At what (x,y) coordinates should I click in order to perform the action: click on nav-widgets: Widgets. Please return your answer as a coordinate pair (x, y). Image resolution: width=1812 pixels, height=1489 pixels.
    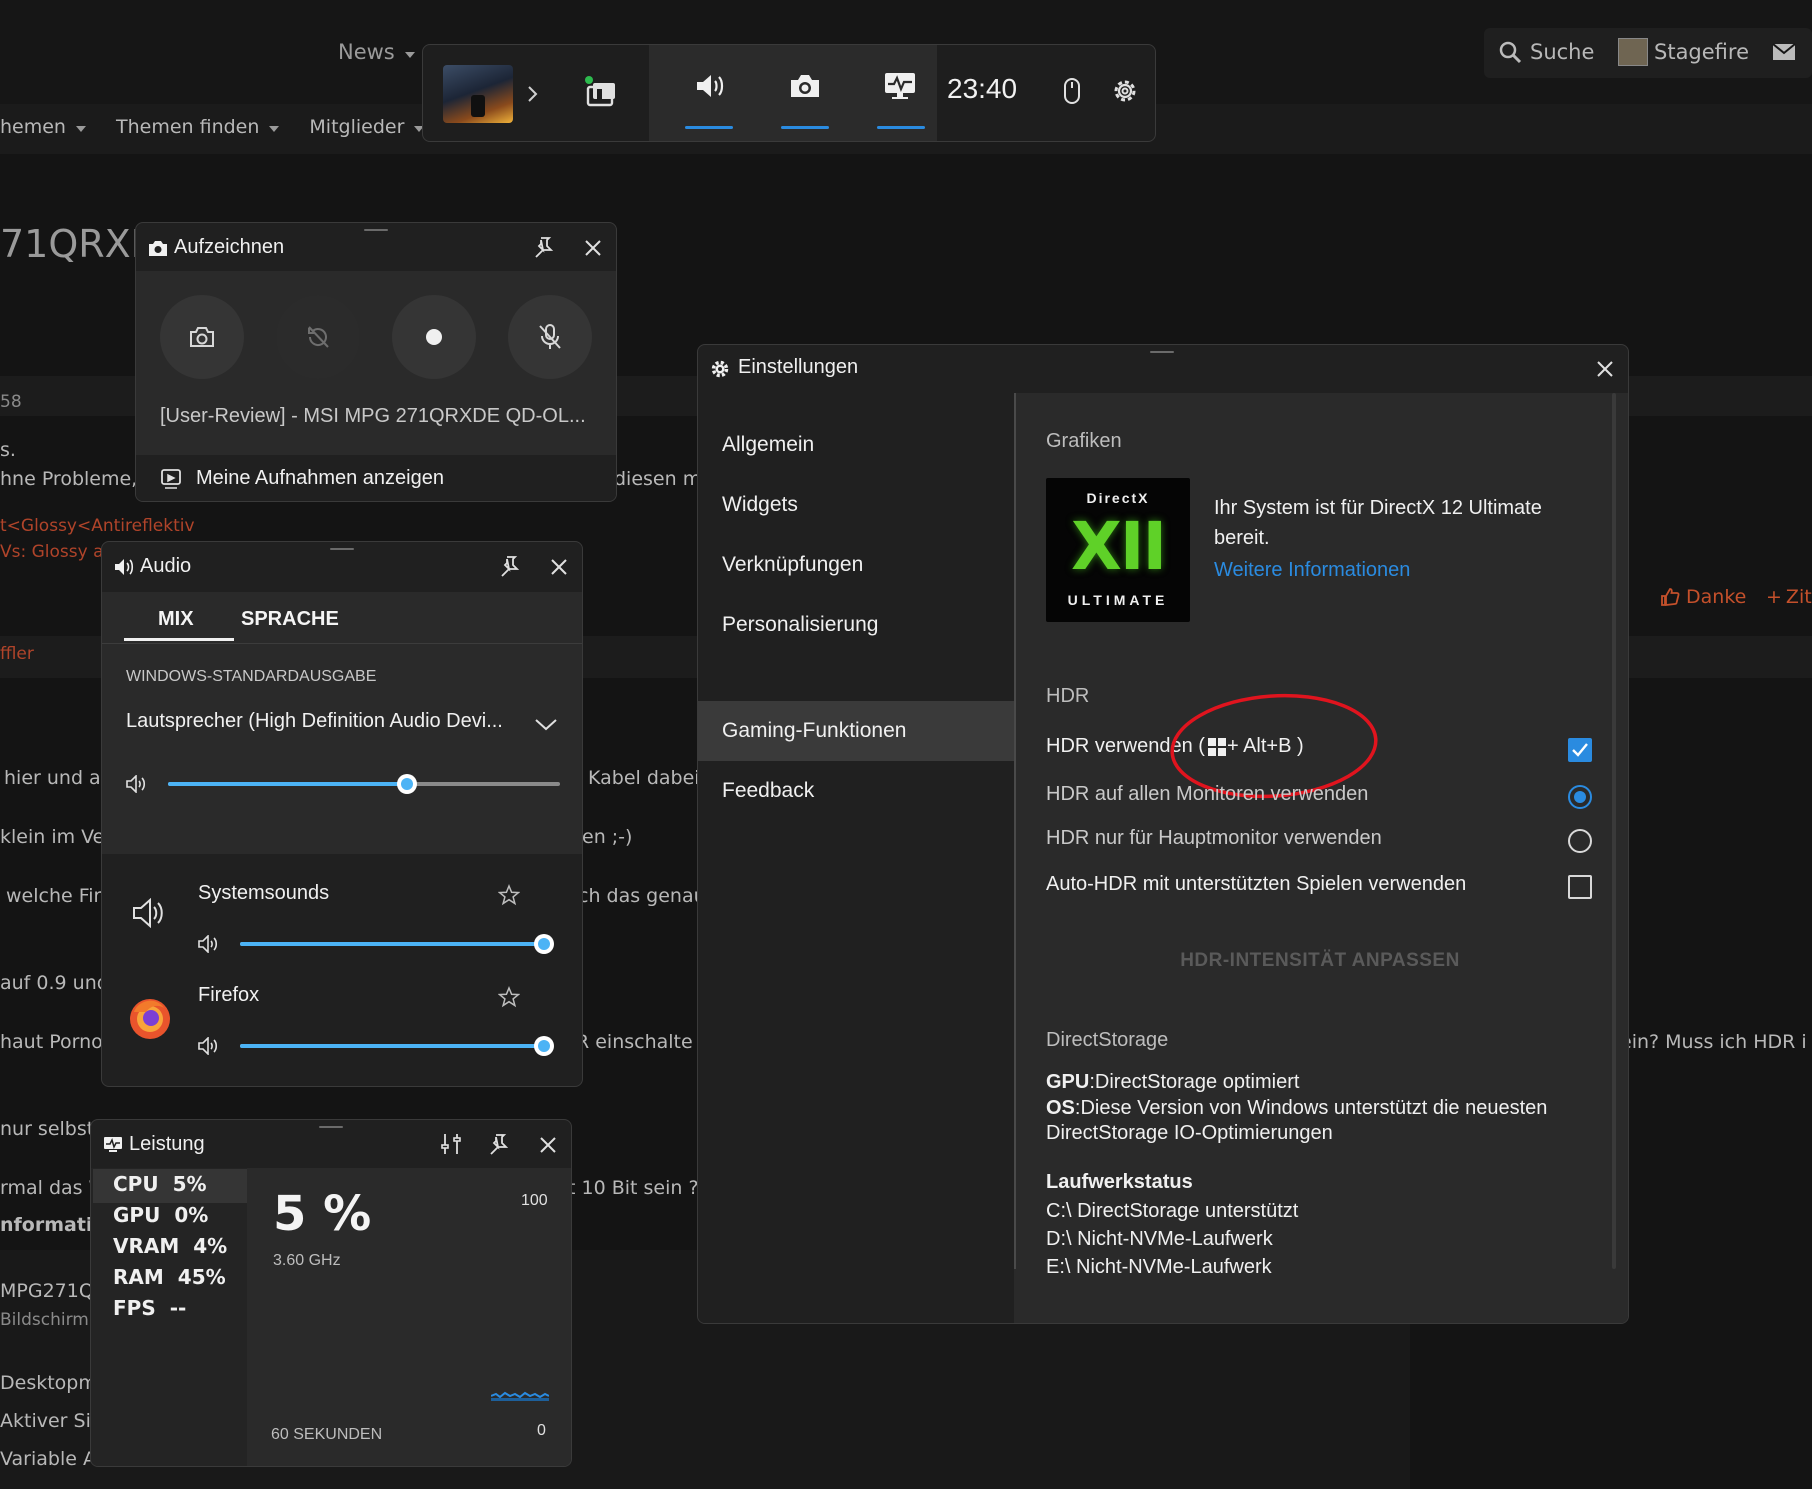
    Looking at the image, I should click on (760, 505).